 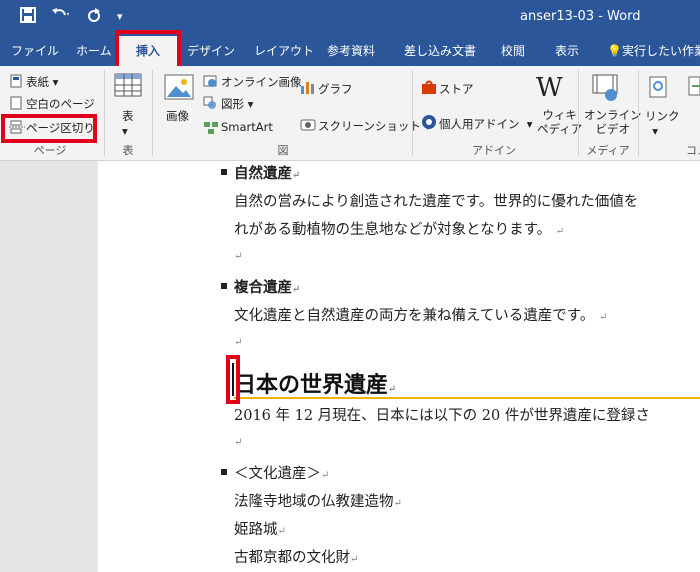 I want to click on tab-design: デザイン, so click(x=211, y=51).